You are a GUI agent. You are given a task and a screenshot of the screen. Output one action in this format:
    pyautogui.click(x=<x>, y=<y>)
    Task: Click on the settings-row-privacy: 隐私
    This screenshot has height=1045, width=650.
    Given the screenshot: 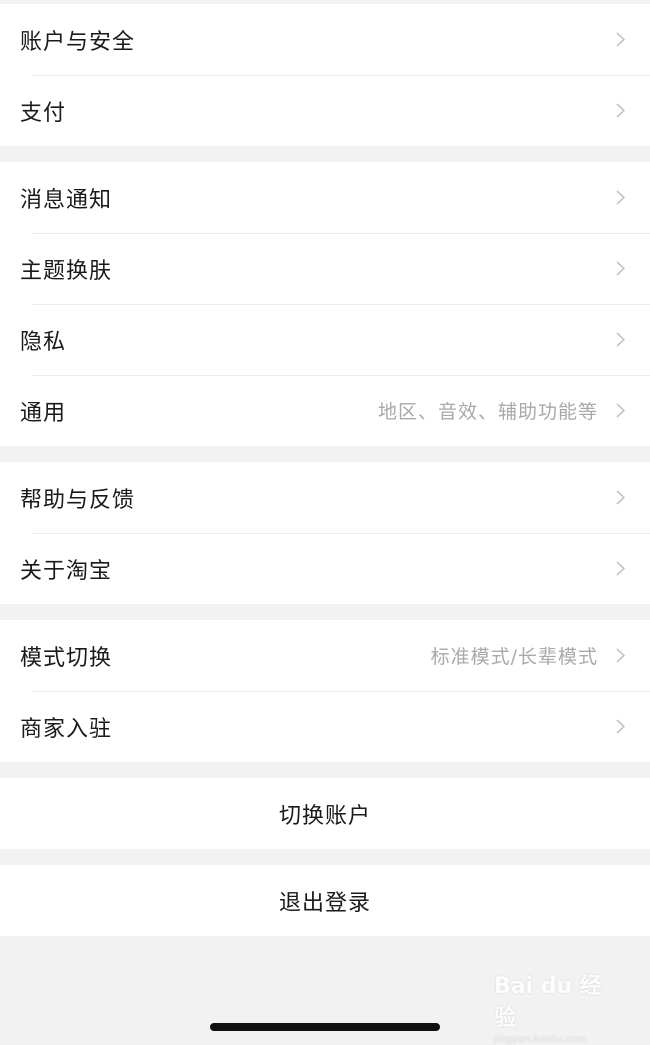 What is the action you would take?
    pyautogui.click(x=325, y=339)
    